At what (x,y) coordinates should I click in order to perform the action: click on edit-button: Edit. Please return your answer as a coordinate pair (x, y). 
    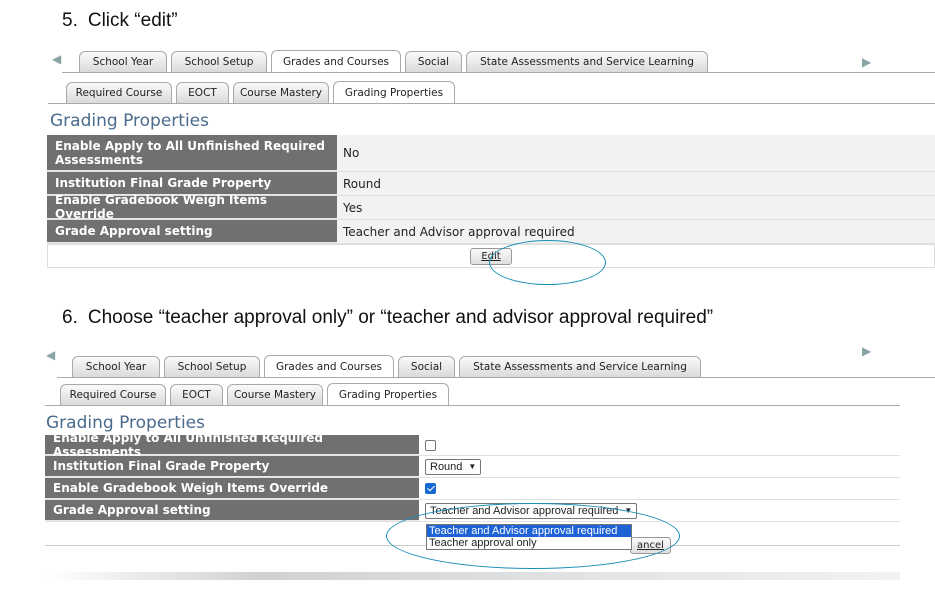
    Looking at the image, I should click on (491, 256).